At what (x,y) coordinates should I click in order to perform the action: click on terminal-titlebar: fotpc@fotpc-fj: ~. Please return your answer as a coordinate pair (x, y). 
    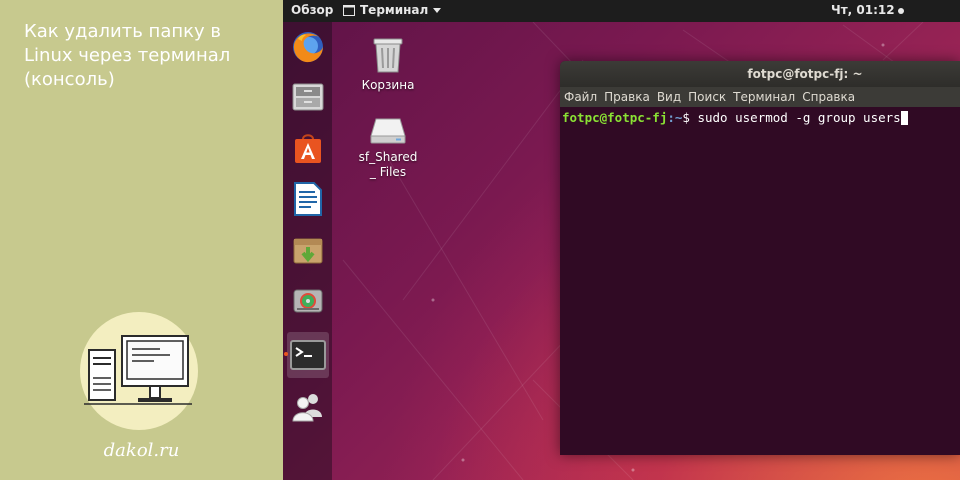
    Looking at the image, I should click on (760, 74).